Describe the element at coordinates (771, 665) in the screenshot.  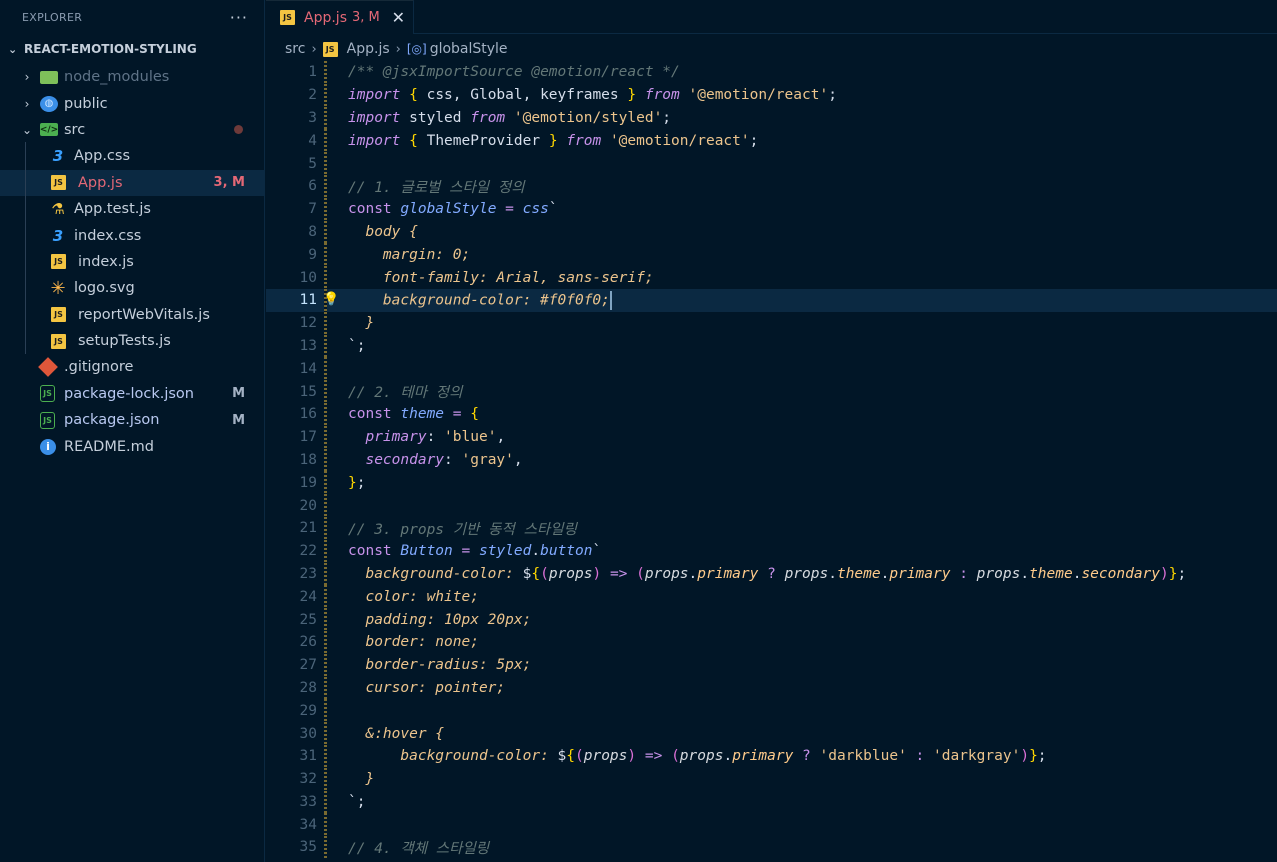
I see `code-line: 27 border-radius: 5px;` at that location.